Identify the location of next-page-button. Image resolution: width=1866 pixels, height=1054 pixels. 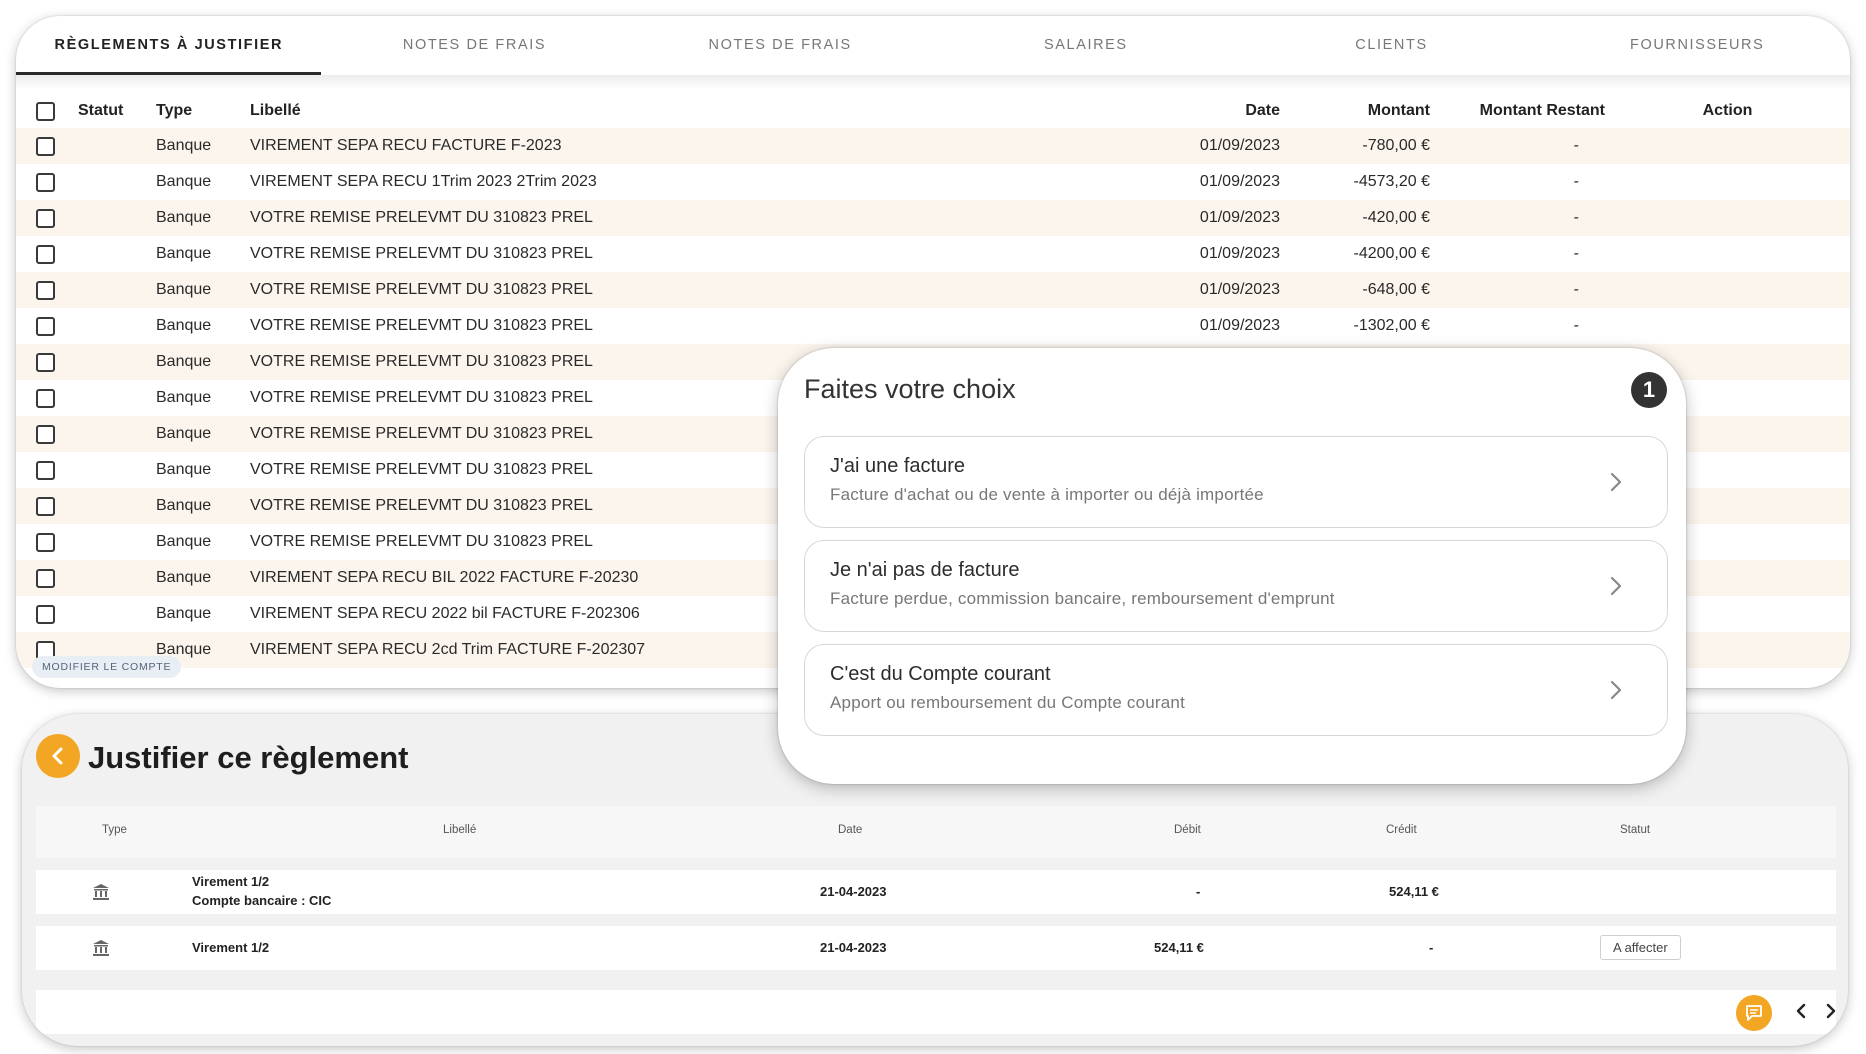
(1831, 1013).